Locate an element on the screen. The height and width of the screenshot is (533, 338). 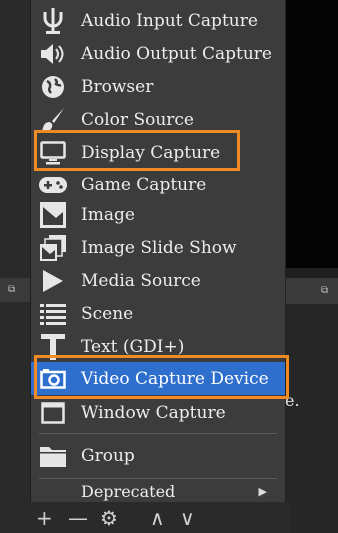
menu-item-game-capture: Game Capture is located at coordinates (158, 184).